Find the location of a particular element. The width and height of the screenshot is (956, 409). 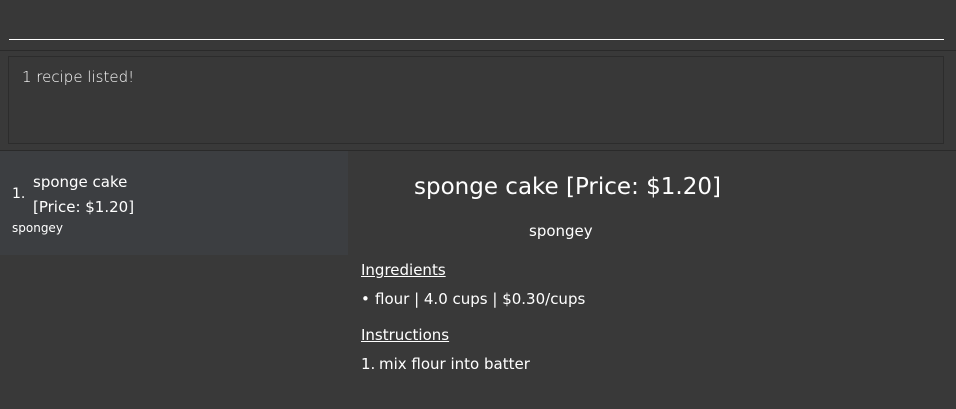

recipe-detail-description: spongey is located at coordinates (561, 231).